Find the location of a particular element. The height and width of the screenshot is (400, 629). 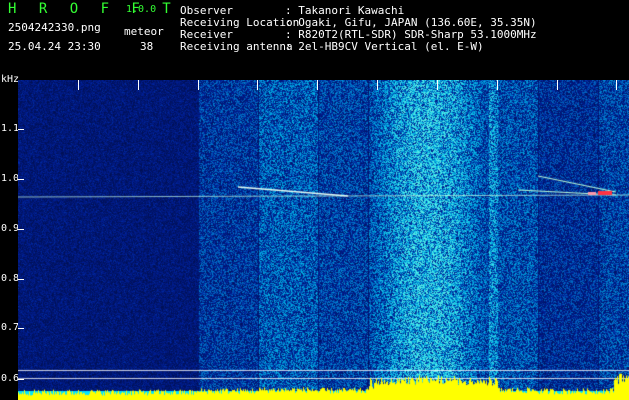

info-label-antenna: Receiving antenna is located at coordinates (236, 46).